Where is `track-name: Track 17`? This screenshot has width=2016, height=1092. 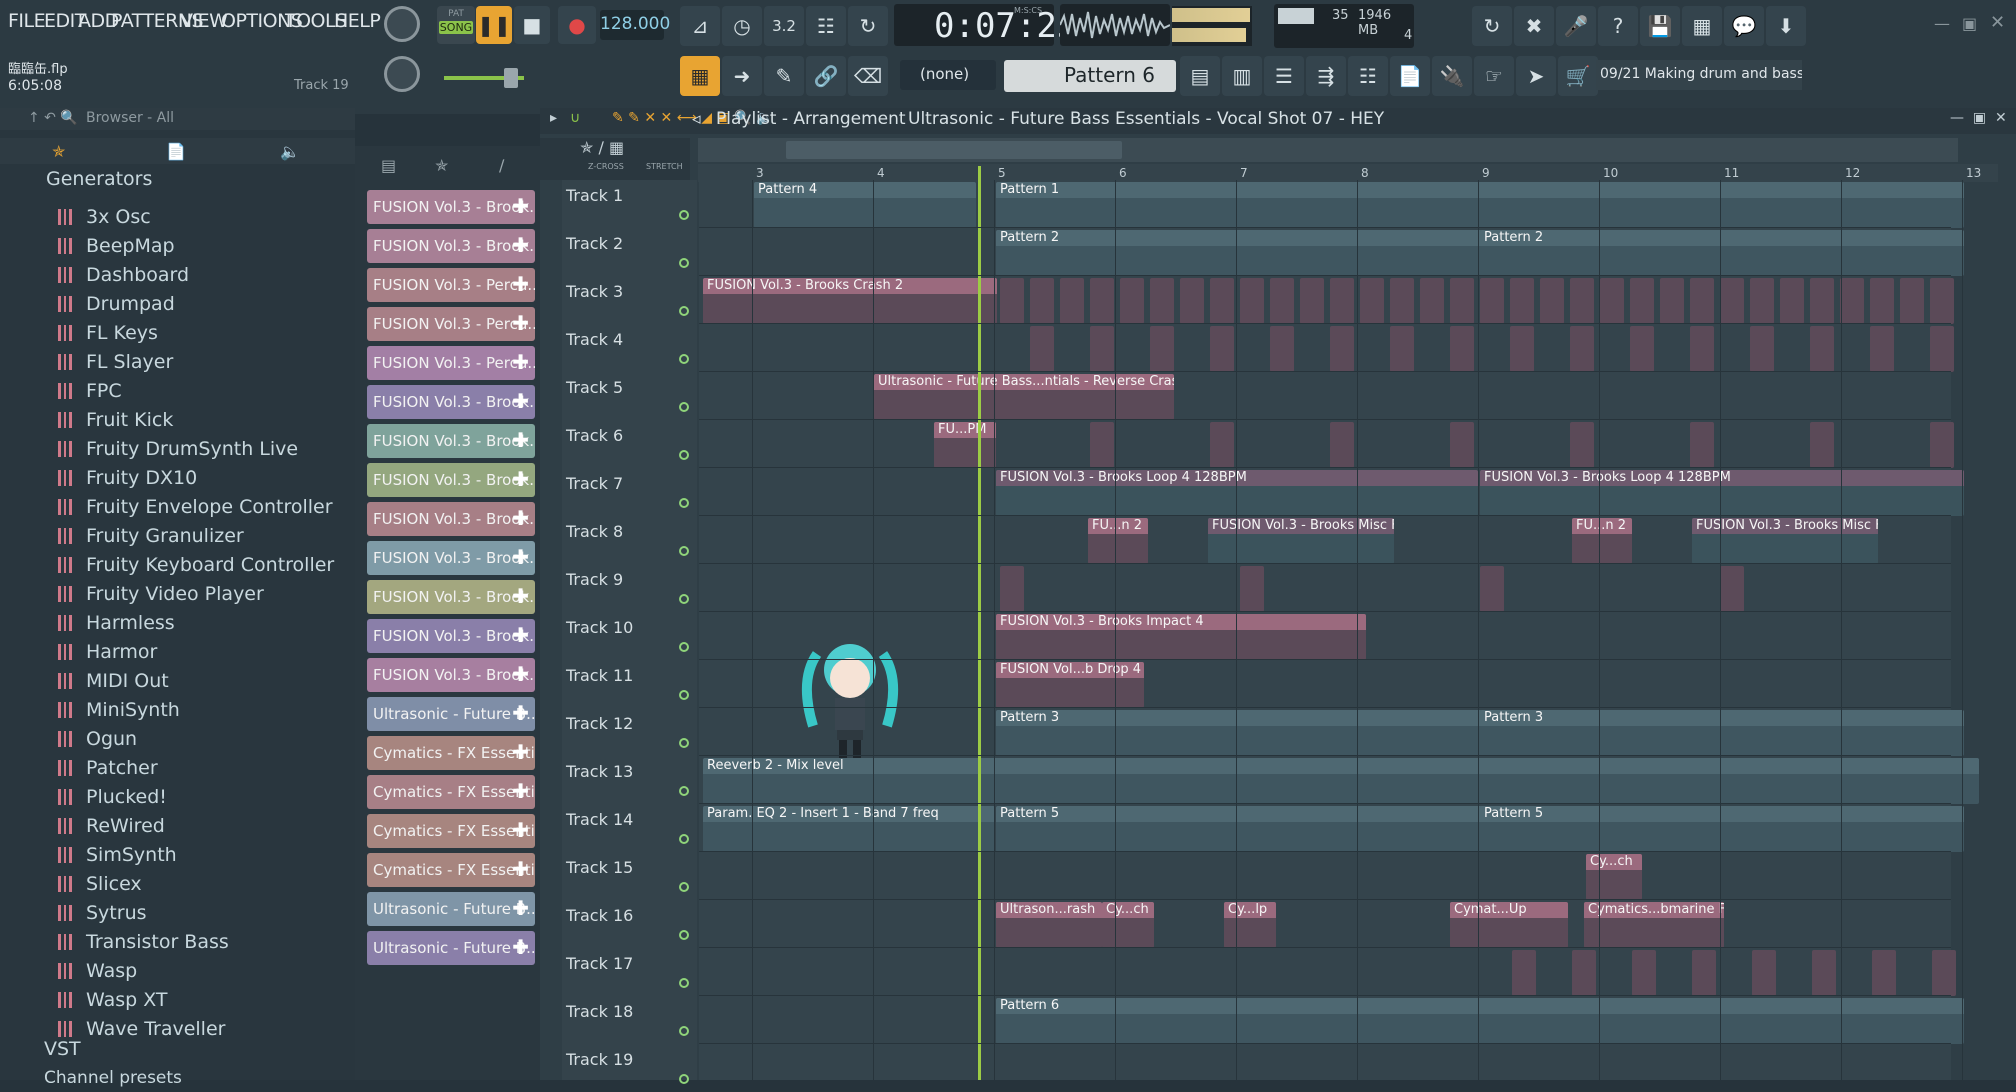 track-name: Track 17 is located at coordinates (599, 963).